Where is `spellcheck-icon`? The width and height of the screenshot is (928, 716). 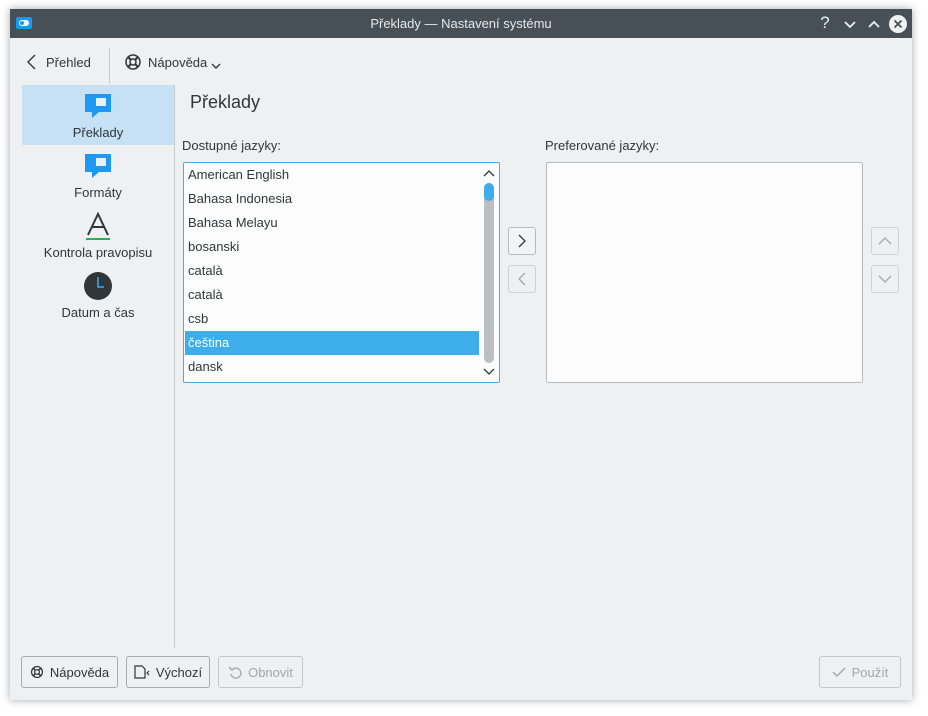
spellcheck-icon is located at coordinates (98, 225).